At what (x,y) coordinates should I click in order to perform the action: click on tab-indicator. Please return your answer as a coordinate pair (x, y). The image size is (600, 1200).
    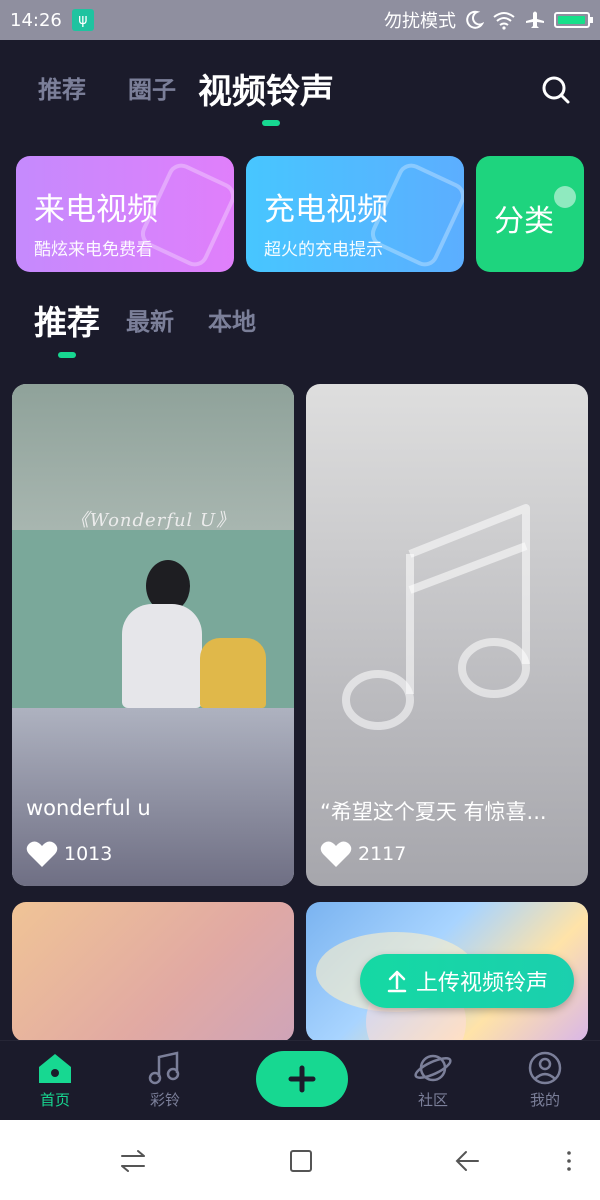
    Looking at the image, I should click on (271, 123).